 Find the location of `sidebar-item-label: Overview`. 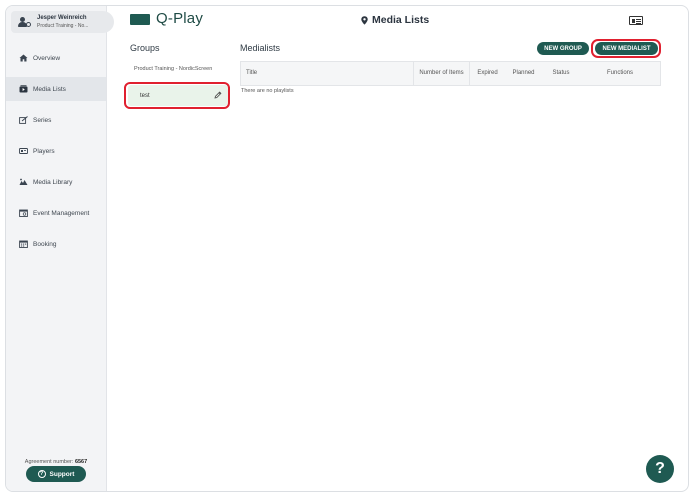

sidebar-item-label: Overview is located at coordinates (47, 58).